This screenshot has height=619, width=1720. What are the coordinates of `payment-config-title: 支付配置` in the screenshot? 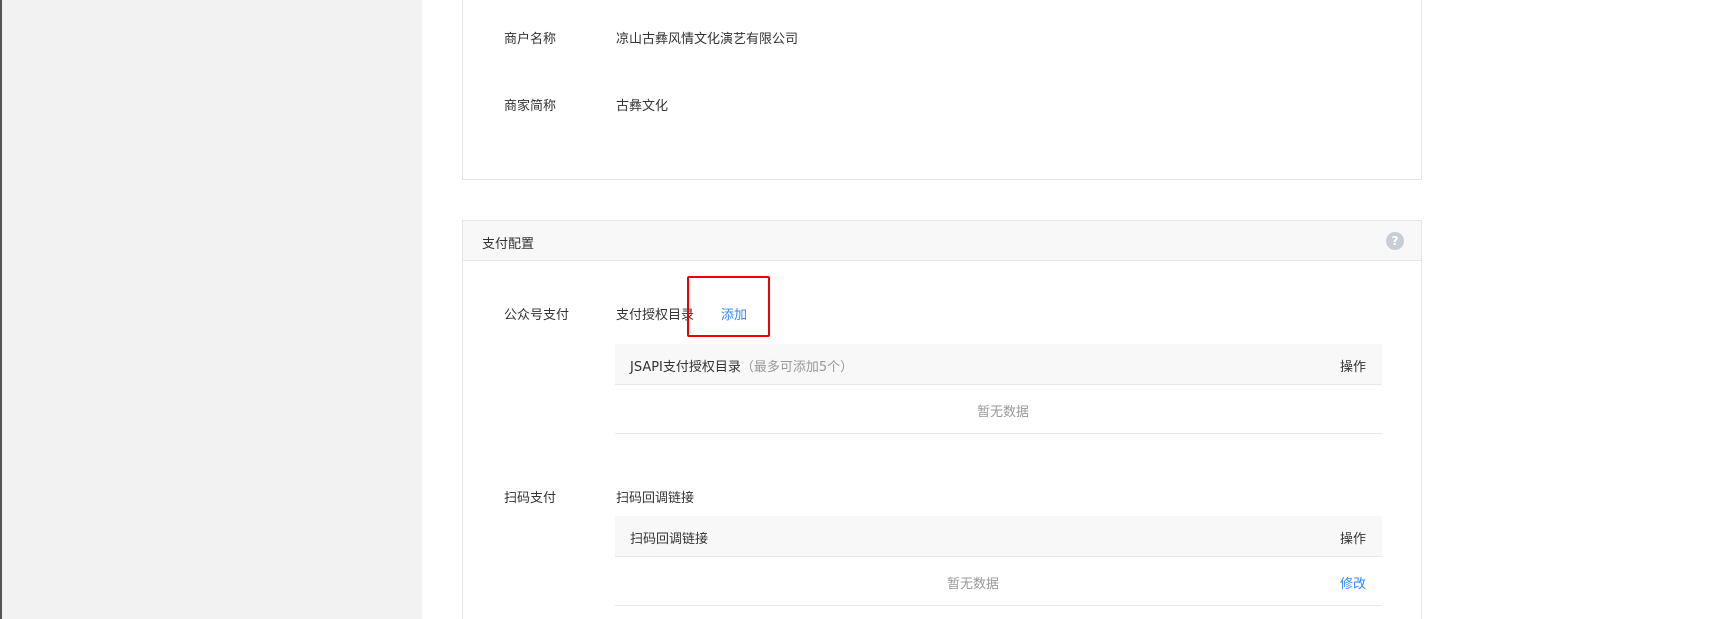 It's located at (508, 244).